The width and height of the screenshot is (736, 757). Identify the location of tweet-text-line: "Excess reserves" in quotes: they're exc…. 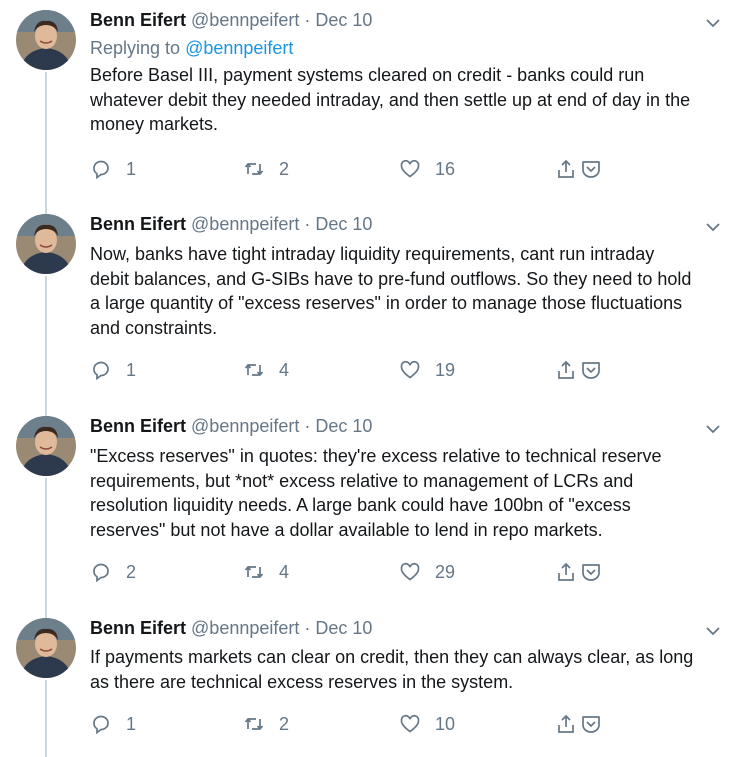
(376, 456).